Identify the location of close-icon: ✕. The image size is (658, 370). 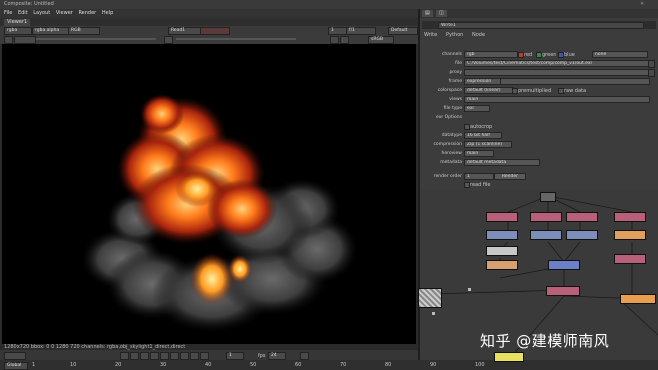
(642, 4).